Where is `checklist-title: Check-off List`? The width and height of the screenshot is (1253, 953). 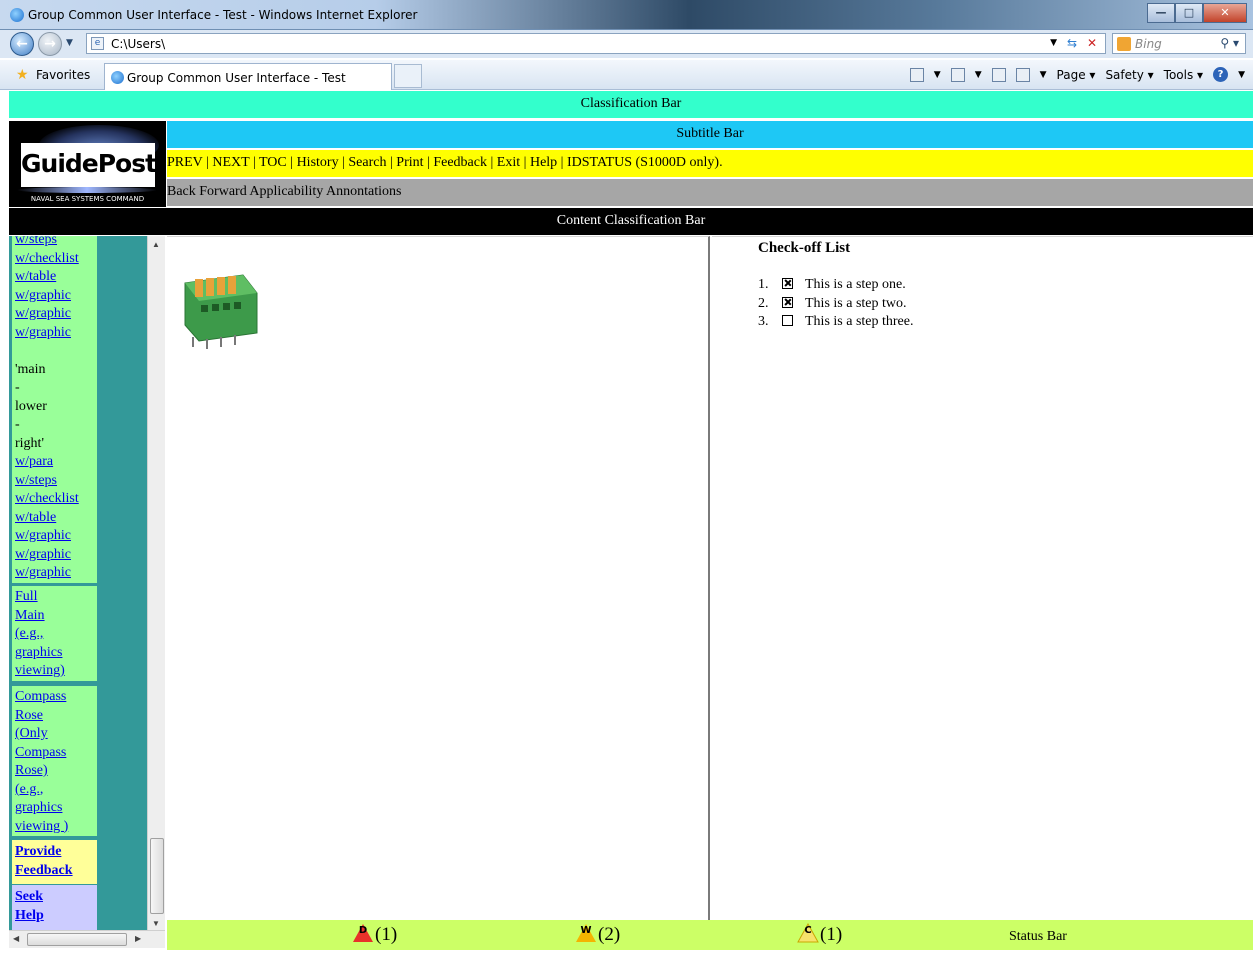 checklist-title: Check-off List is located at coordinates (804, 248).